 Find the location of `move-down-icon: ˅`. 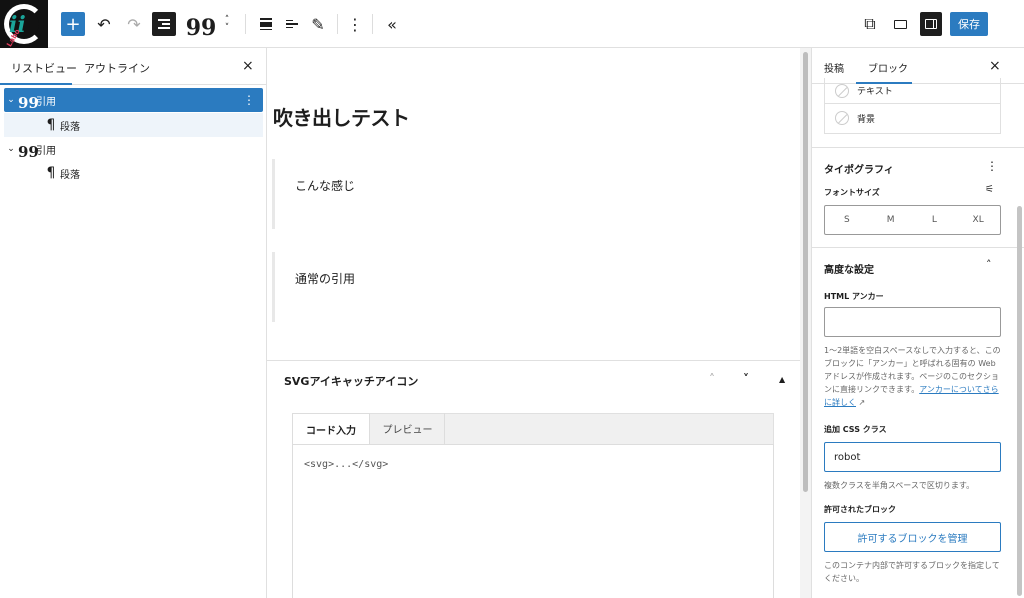

move-down-icon: ˅ is located at coordinates (227, 28).